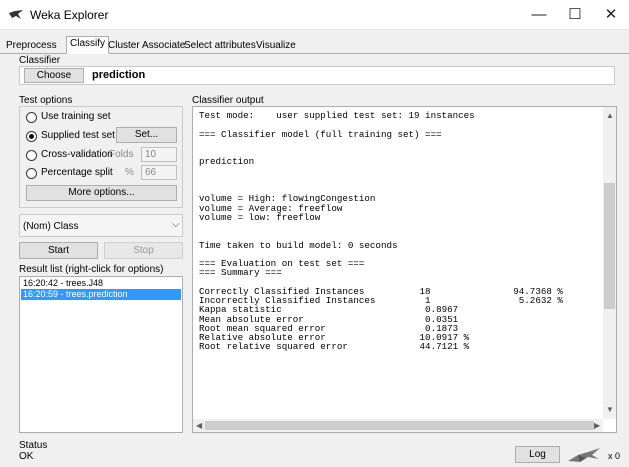 The width and height of the screenshot is (629, 467). Describe the element at coordinates (31, 136) in the screenshot. I see `supplied-test-set-radio` at that location.